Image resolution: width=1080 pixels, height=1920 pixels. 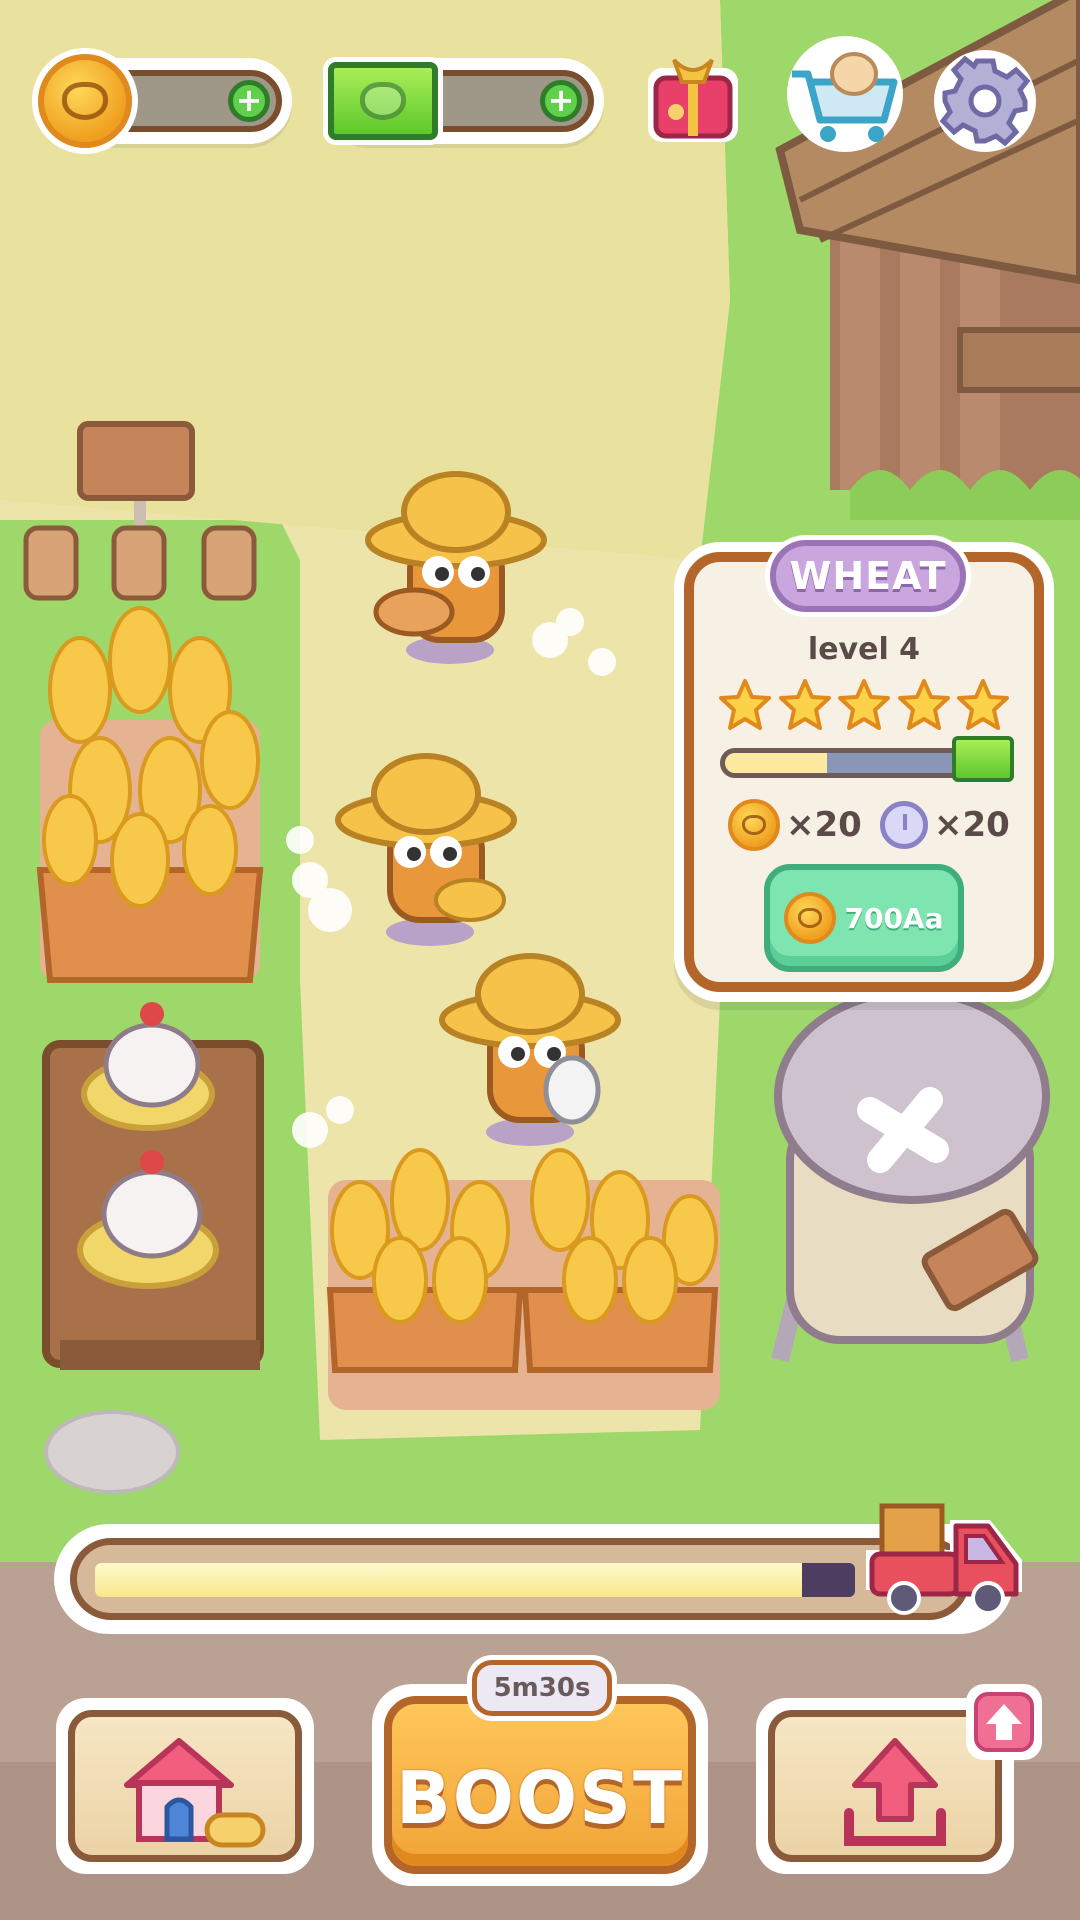 I want to click on time-multiplier: ×20, so click(x=945, y=825).